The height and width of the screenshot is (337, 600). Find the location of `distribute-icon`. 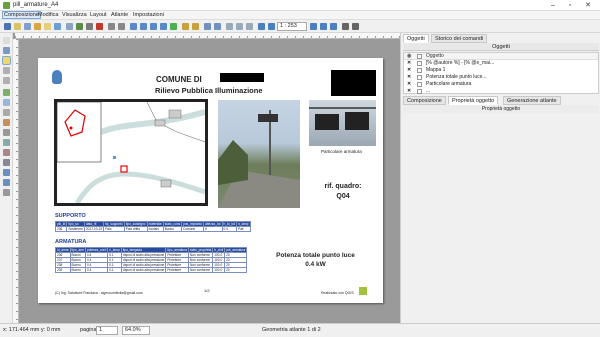

distribute-icon is located at coordinates (249, 26).